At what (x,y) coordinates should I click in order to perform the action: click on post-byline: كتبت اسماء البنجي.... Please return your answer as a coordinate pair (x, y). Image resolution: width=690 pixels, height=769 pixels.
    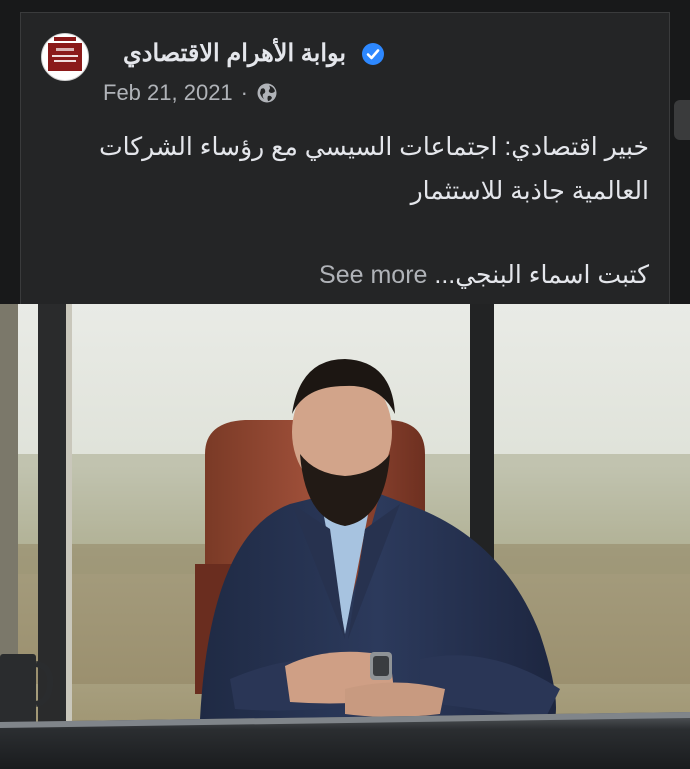
    Looking at the image, I should click on (541, 275).